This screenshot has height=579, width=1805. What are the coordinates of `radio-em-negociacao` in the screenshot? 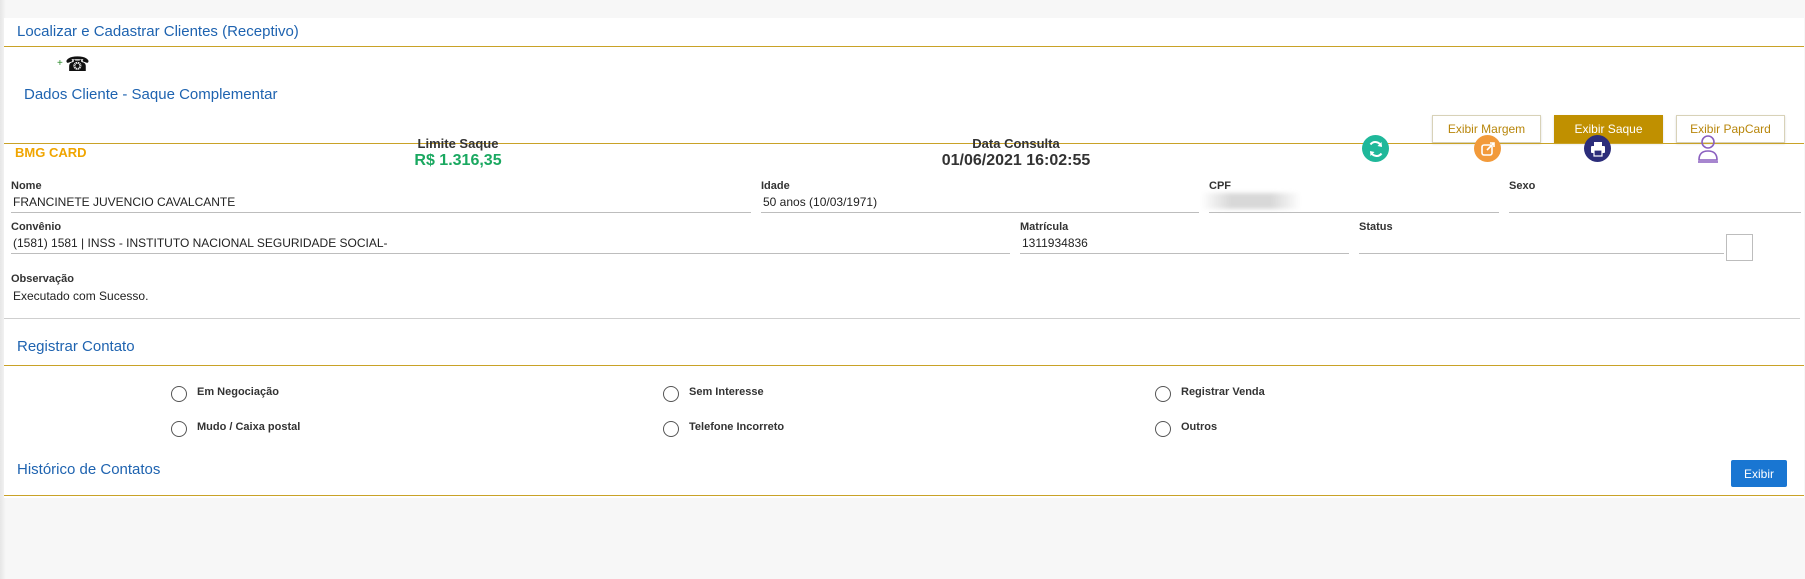 It's located at (179, 394).